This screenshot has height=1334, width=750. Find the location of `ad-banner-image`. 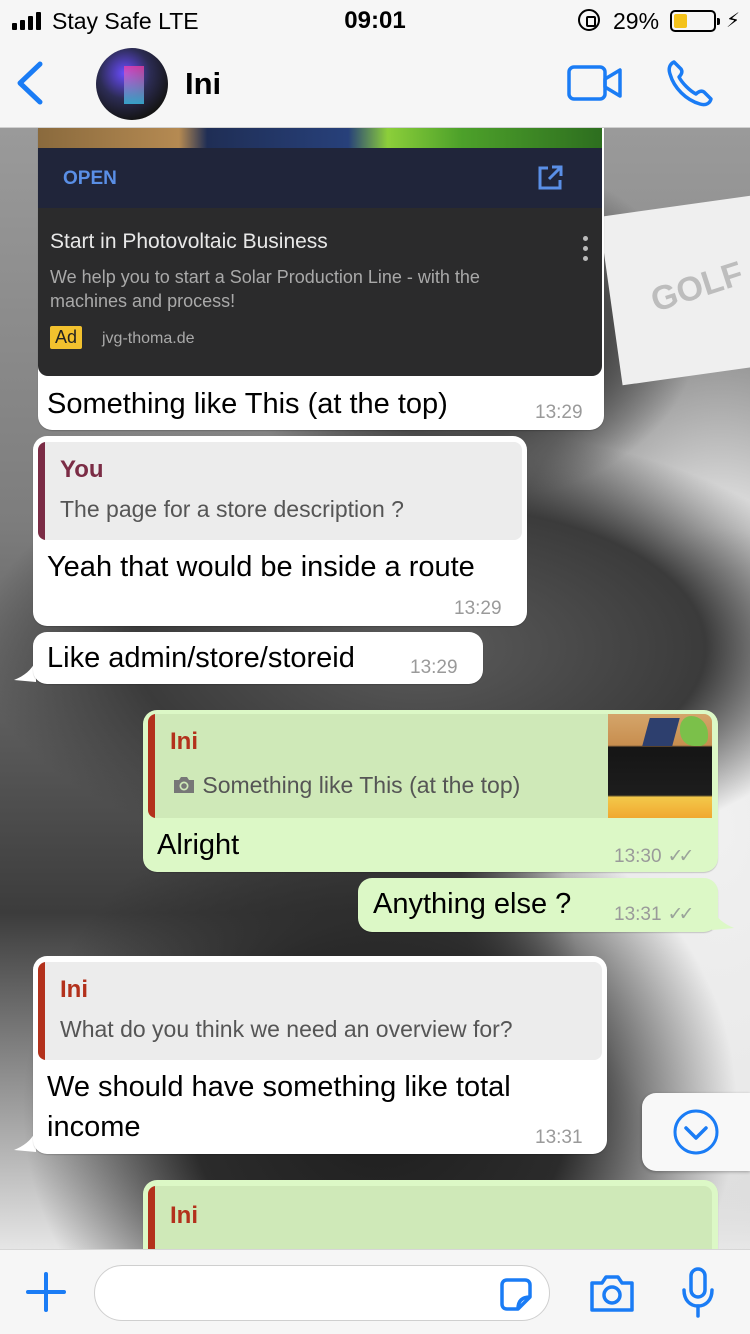

ad-banner-image is located at coordinates (320, 138).